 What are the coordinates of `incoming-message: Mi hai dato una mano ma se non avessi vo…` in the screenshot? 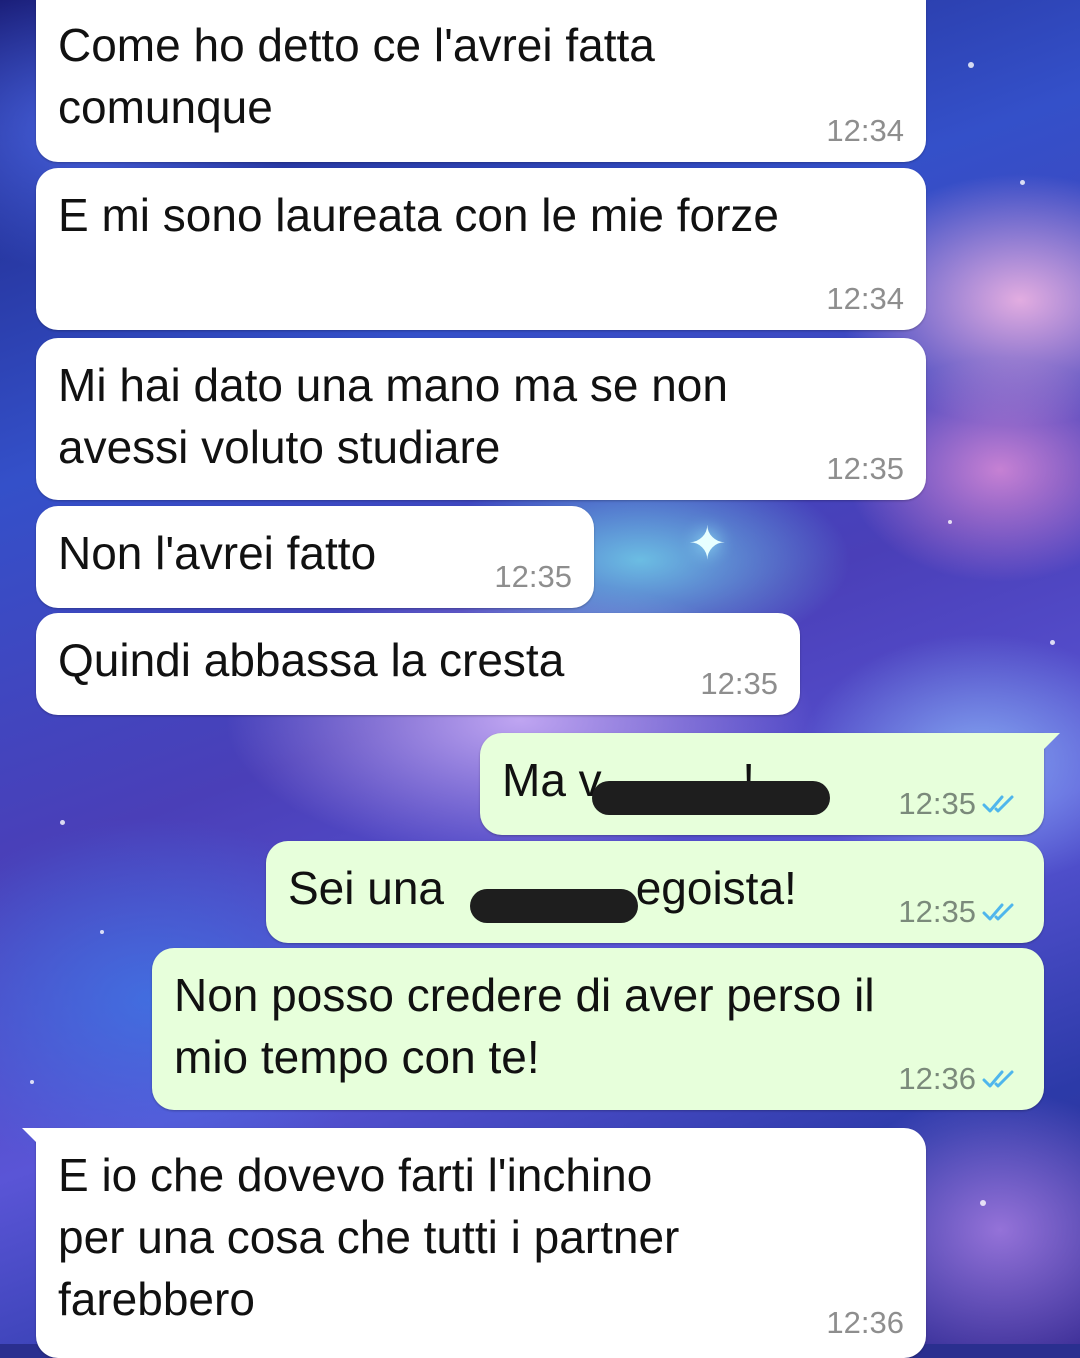 It's located at (481, 419).